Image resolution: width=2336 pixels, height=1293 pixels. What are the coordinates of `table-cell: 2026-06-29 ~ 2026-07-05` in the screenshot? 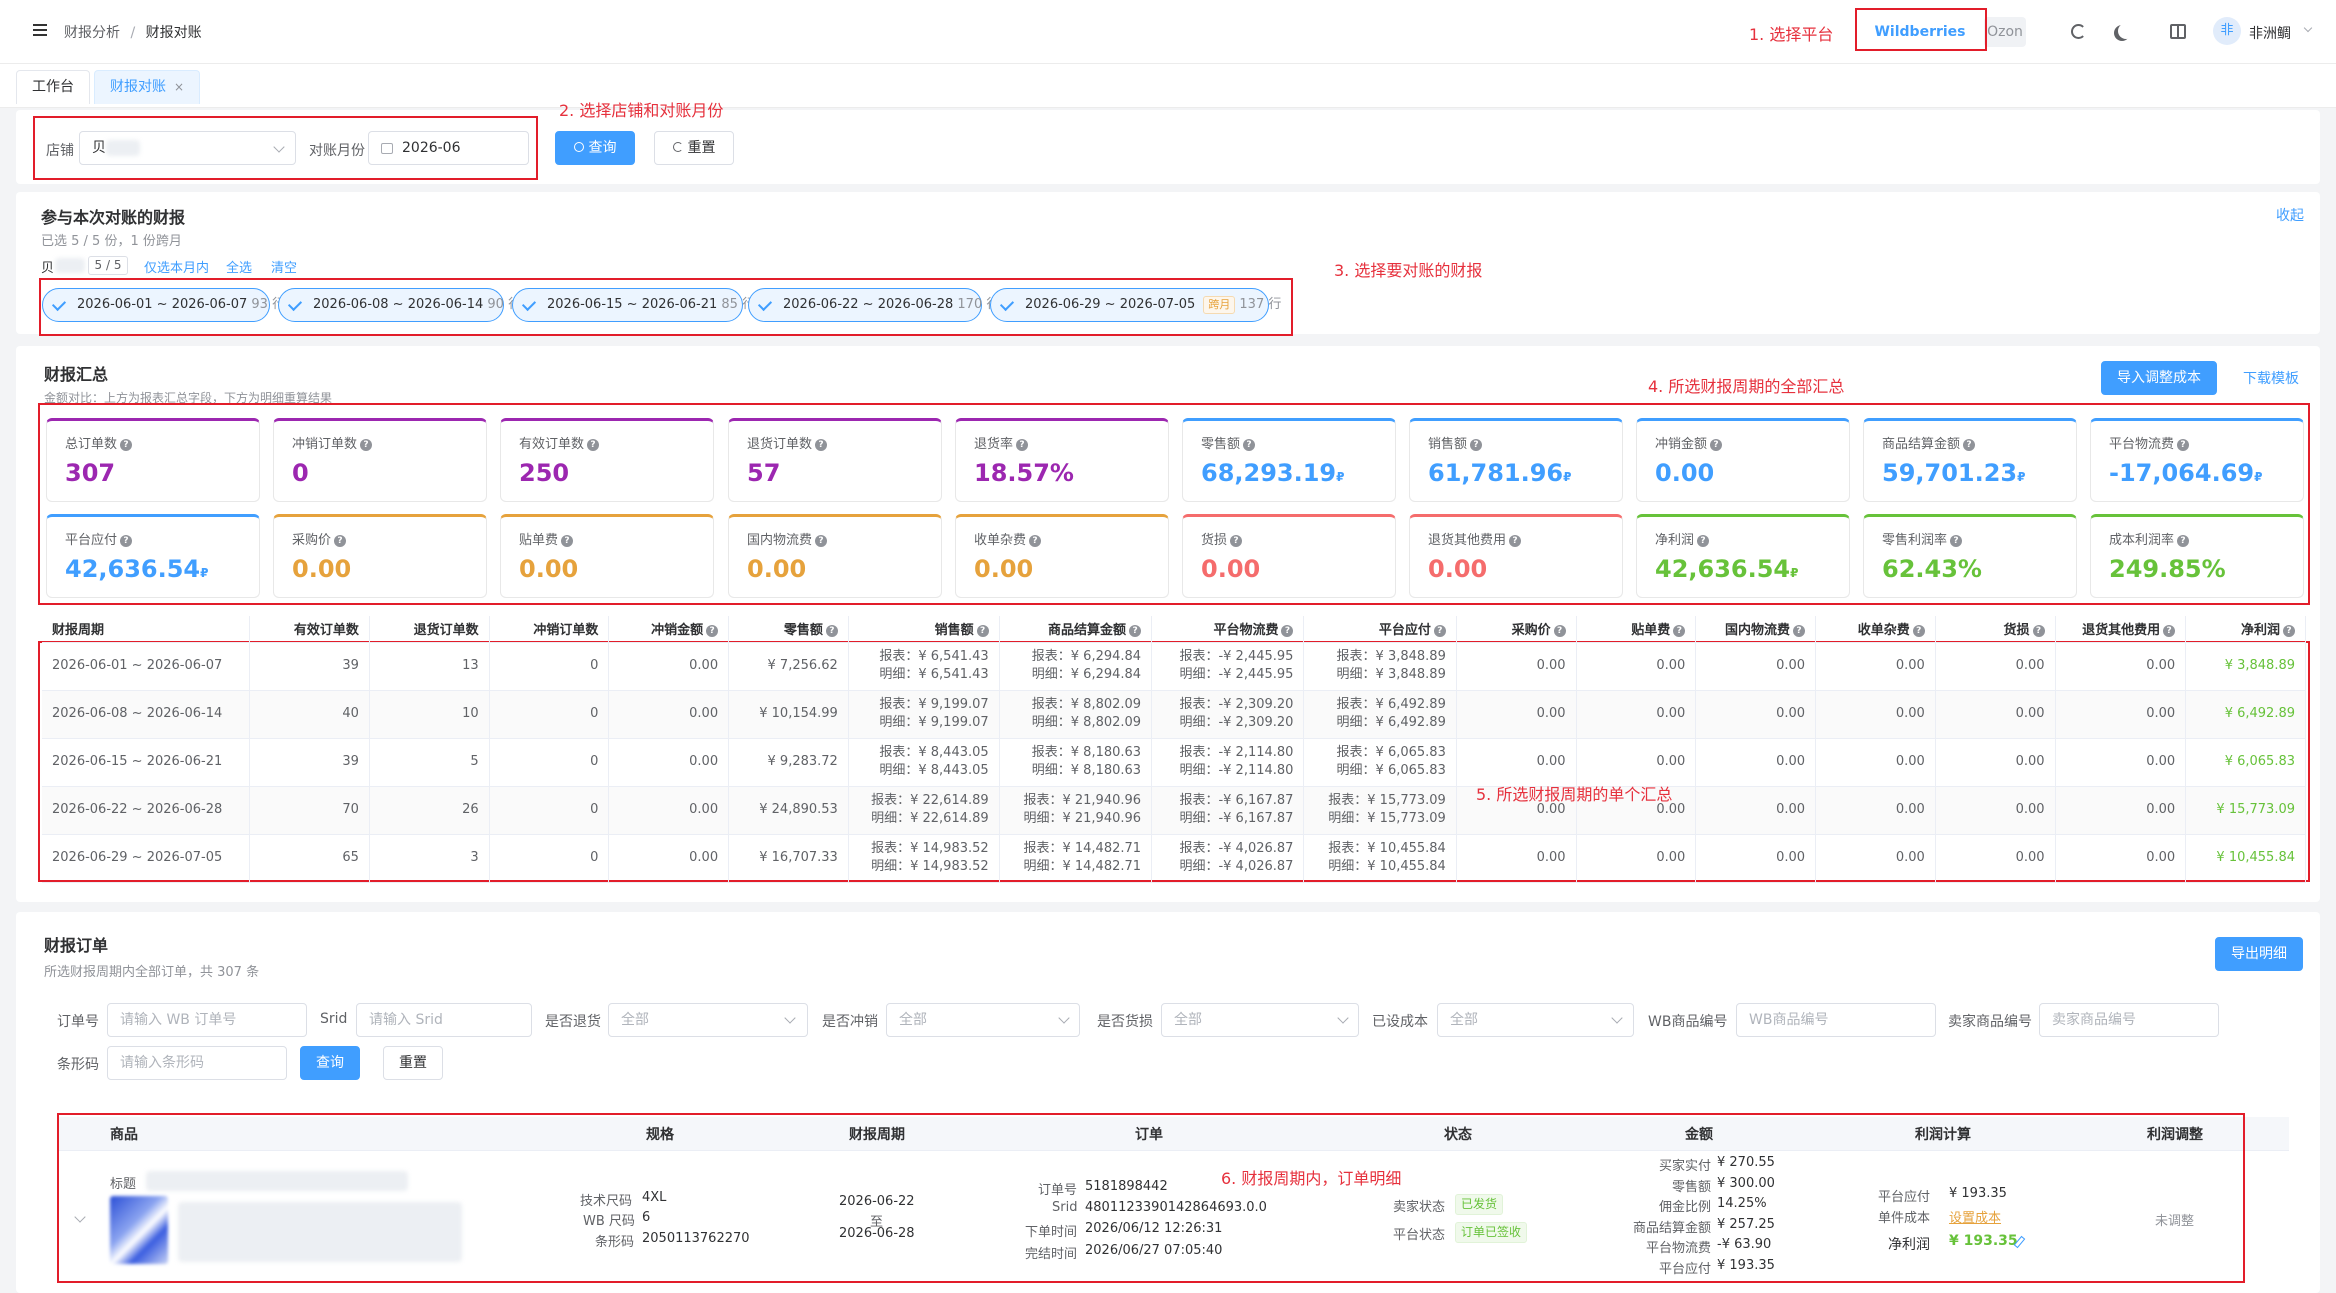 It's located at (146, 858).